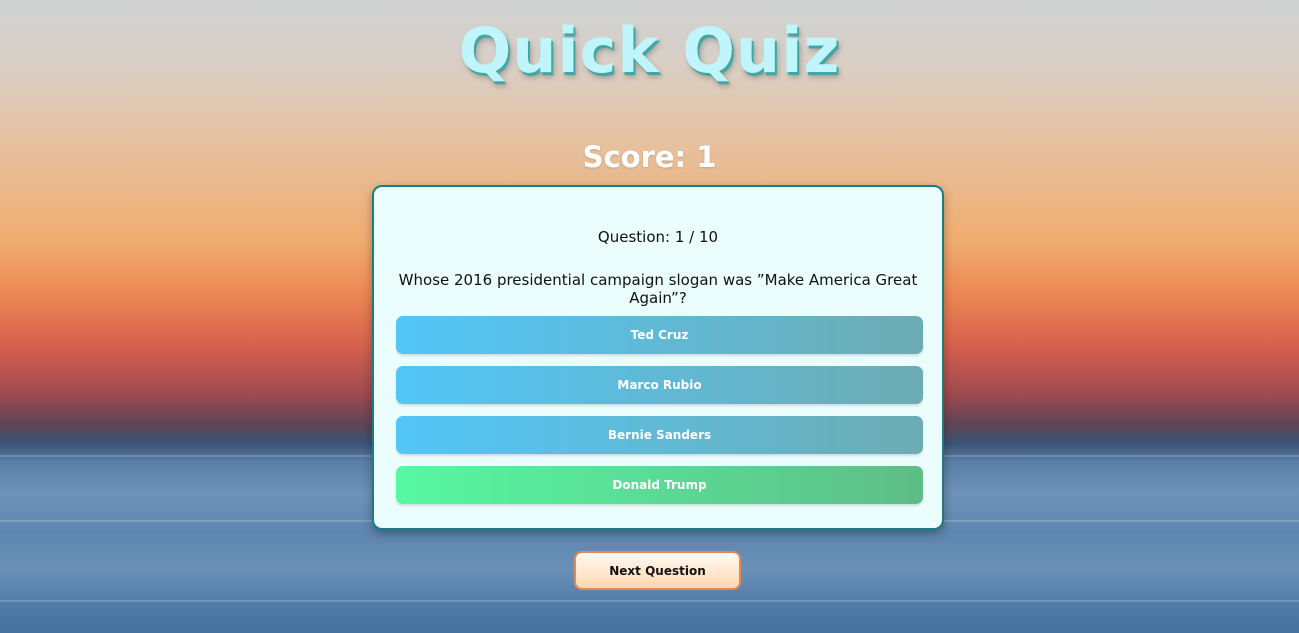  Describe the element at coordinates (649, 601) in the screenshot. I see `background-streak` at that location.